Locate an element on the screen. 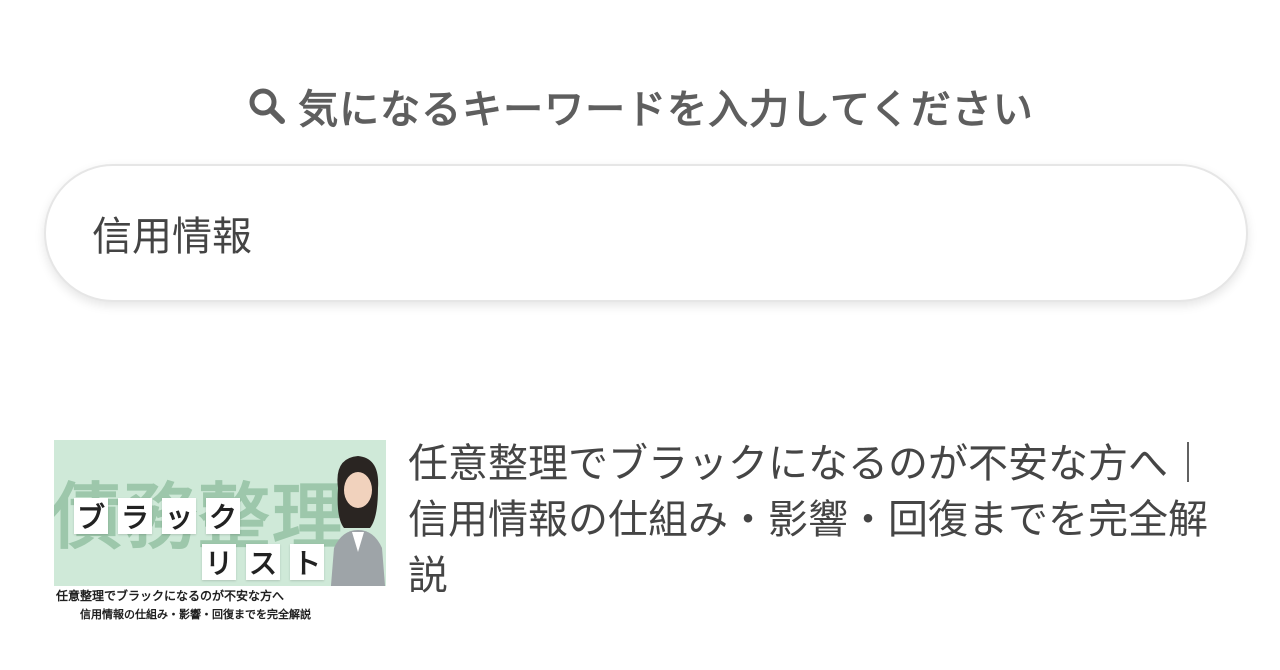  thumbnail-chip: ブ is located at coordinates (91, 516).